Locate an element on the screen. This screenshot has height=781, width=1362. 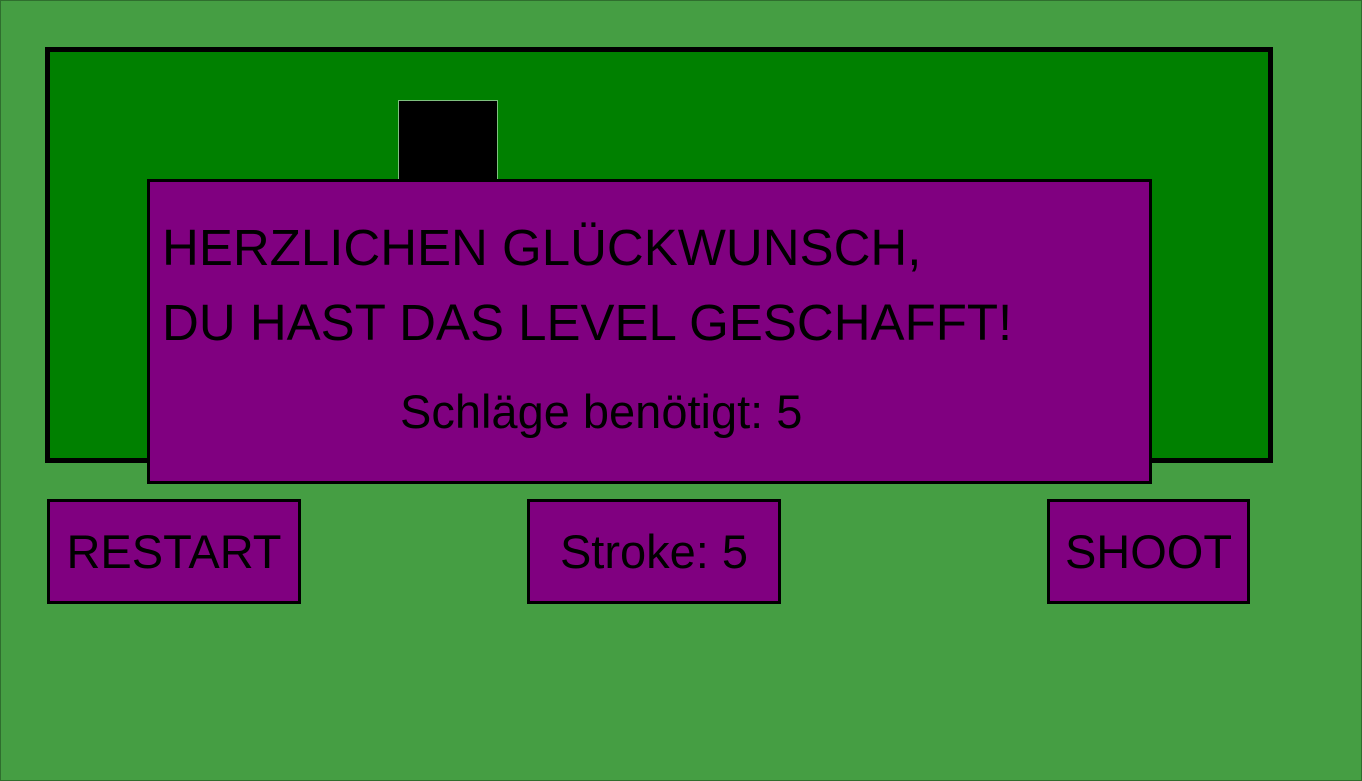
golf-hole is located at coordinates (448, 145).